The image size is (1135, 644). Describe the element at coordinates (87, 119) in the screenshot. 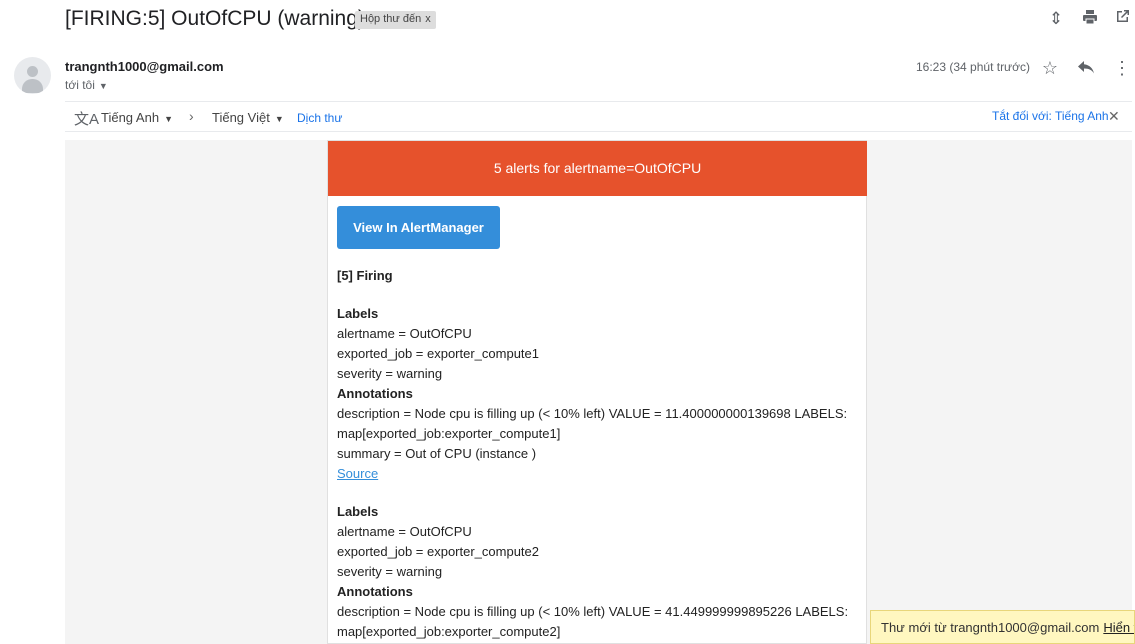

I see `translate-icon: 文A` at that location.